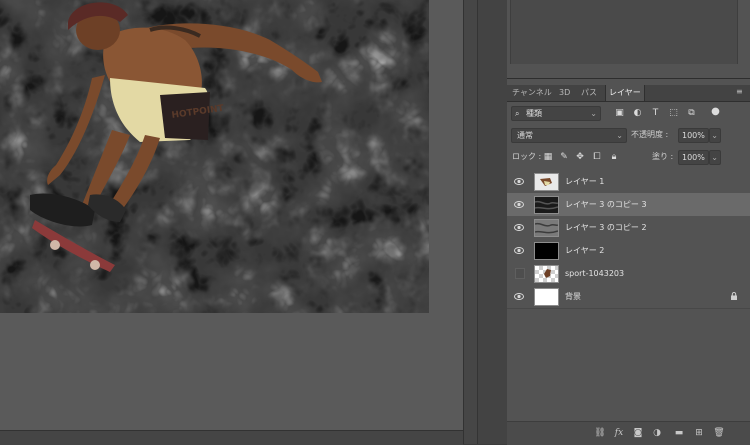  I want to click on fill-dropdown: ⌄, so click(715, 157).